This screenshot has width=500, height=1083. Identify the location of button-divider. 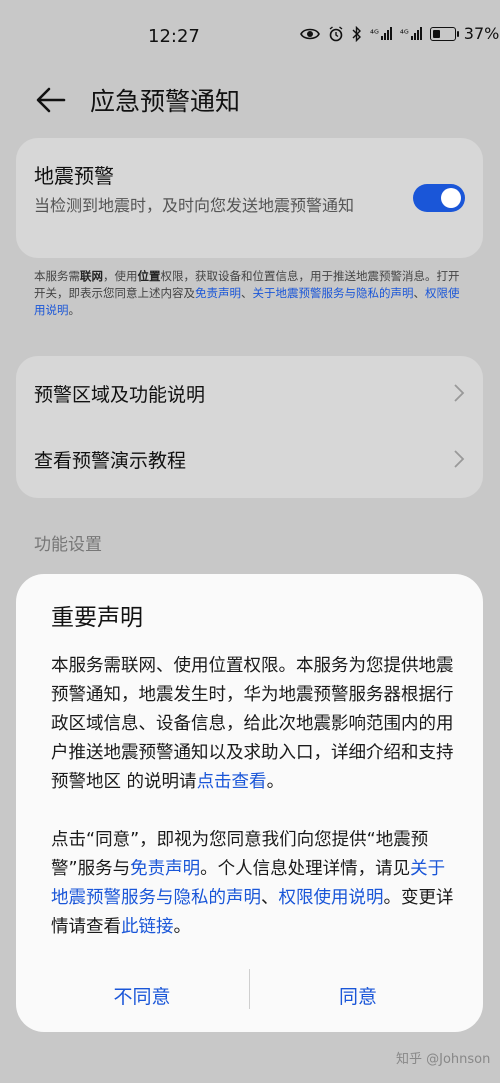
(249, 989).